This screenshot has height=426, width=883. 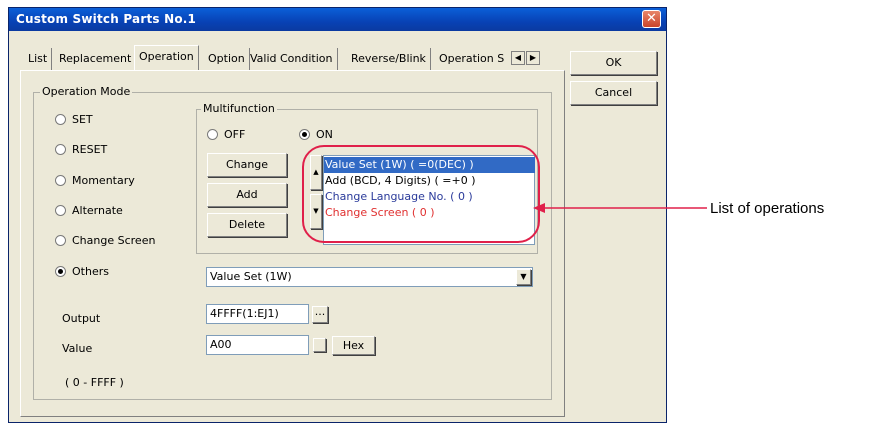 I want to click on radio-momentary: Momentary, so click(x=95, y=180).